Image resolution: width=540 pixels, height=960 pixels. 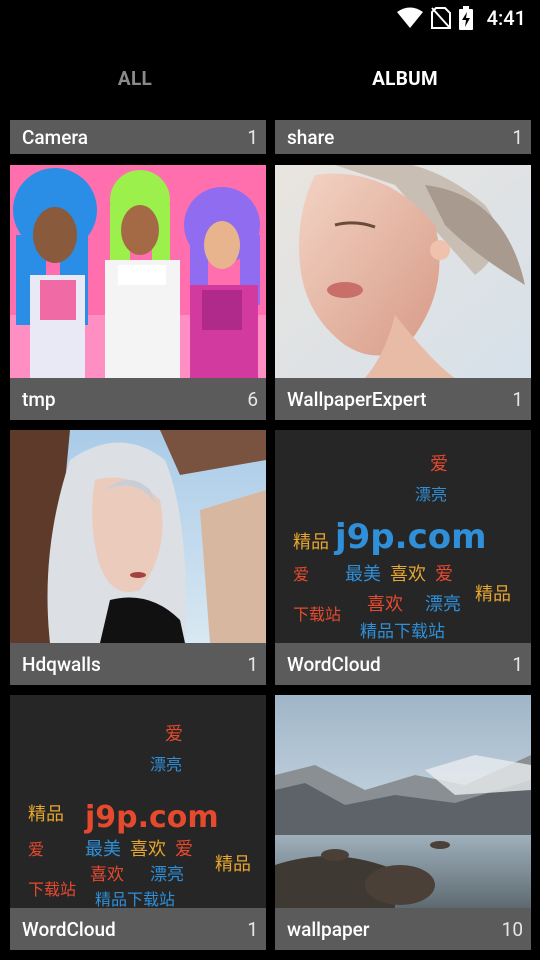 I want to click on album-wallpaper: wallpaper 10, so click(x=403, y=822).